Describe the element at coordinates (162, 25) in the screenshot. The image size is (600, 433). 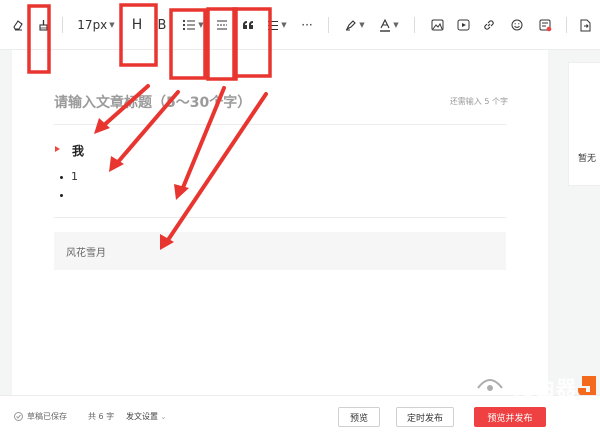
I see `bold-button: B` at that location.